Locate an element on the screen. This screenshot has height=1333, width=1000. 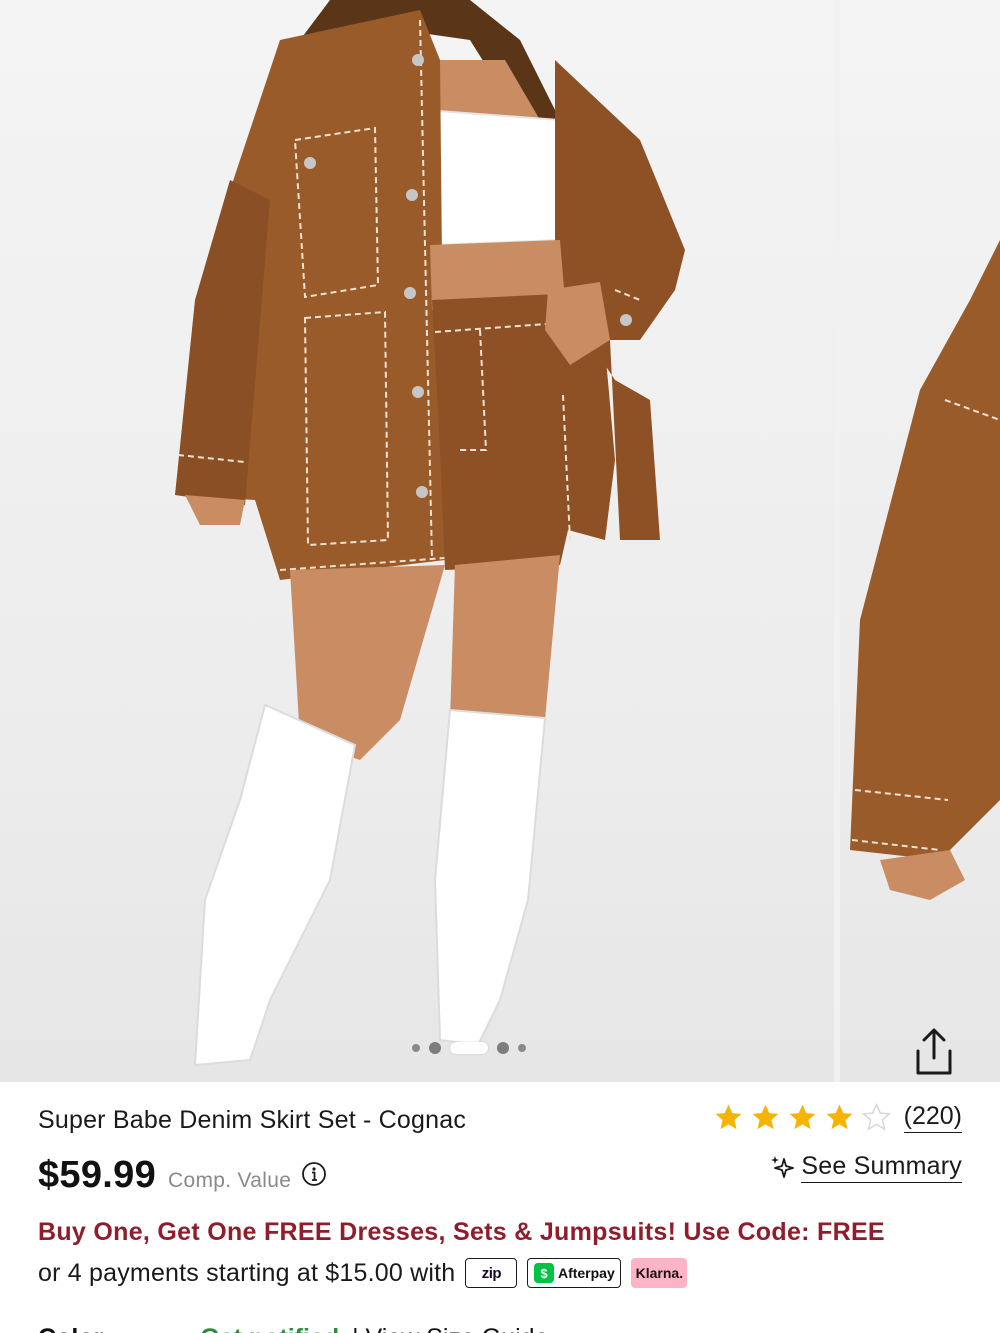
klarna-badge: Klarna. is located at coordinates (659, 1273).